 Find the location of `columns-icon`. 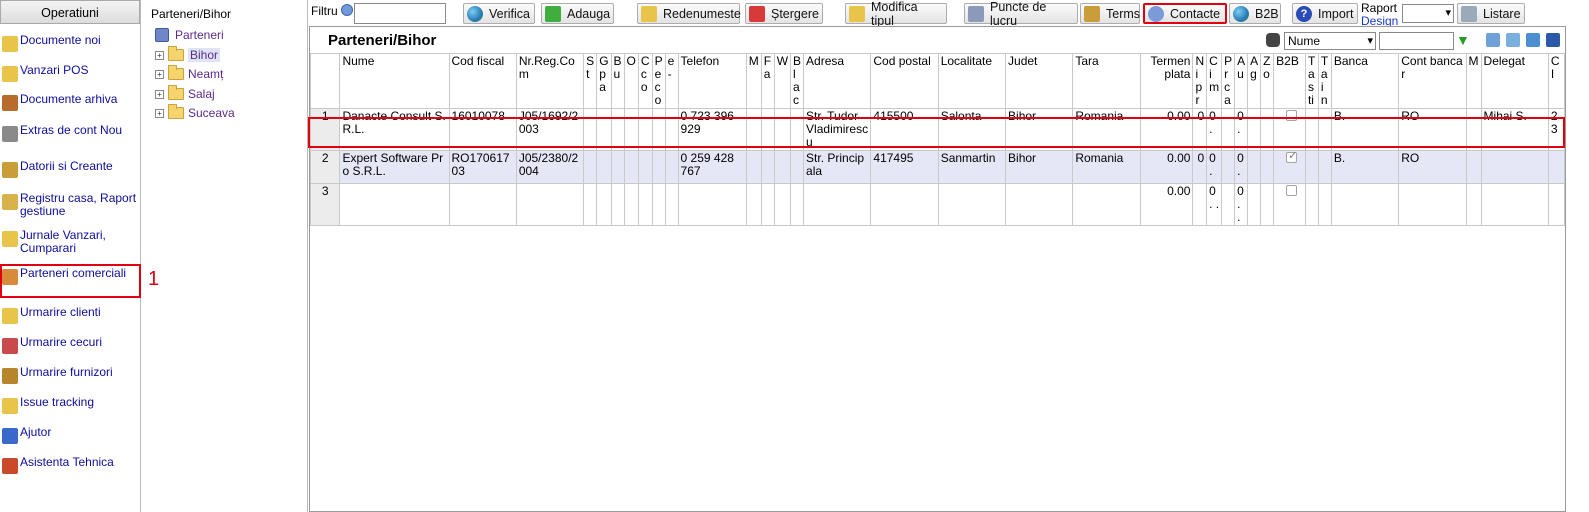

columns-icon is located at coordinates (1493, 40).